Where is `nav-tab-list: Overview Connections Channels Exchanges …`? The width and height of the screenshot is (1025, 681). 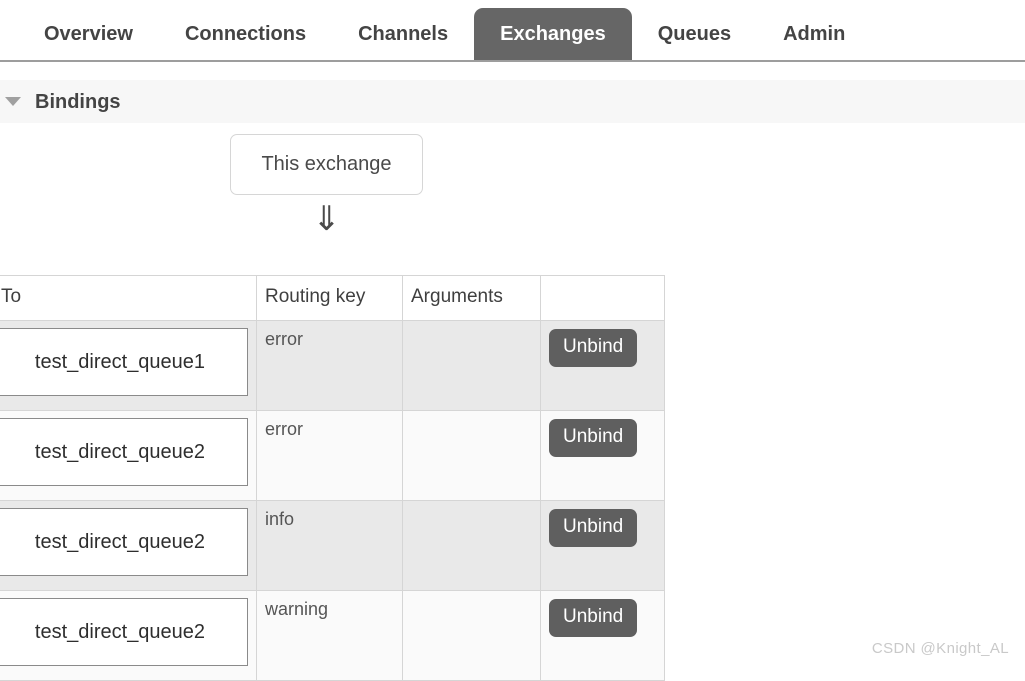
nav-tab-list: Overview Connections Channels Exchanges … is located at coordinates (435, 30).